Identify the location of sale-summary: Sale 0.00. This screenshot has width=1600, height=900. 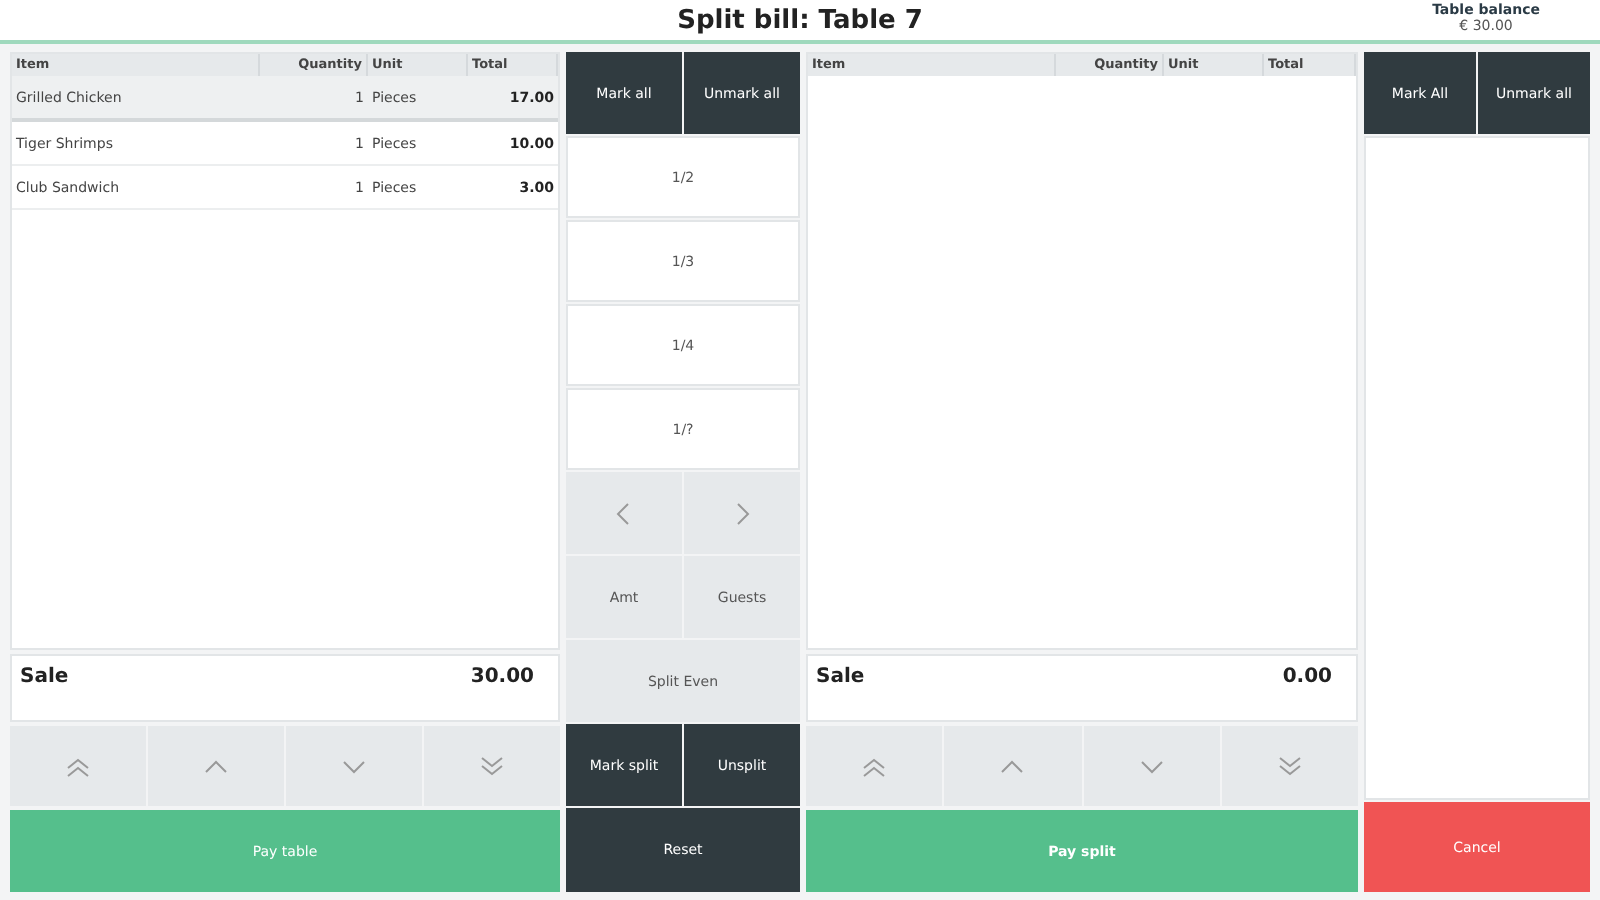
(1082, 688).